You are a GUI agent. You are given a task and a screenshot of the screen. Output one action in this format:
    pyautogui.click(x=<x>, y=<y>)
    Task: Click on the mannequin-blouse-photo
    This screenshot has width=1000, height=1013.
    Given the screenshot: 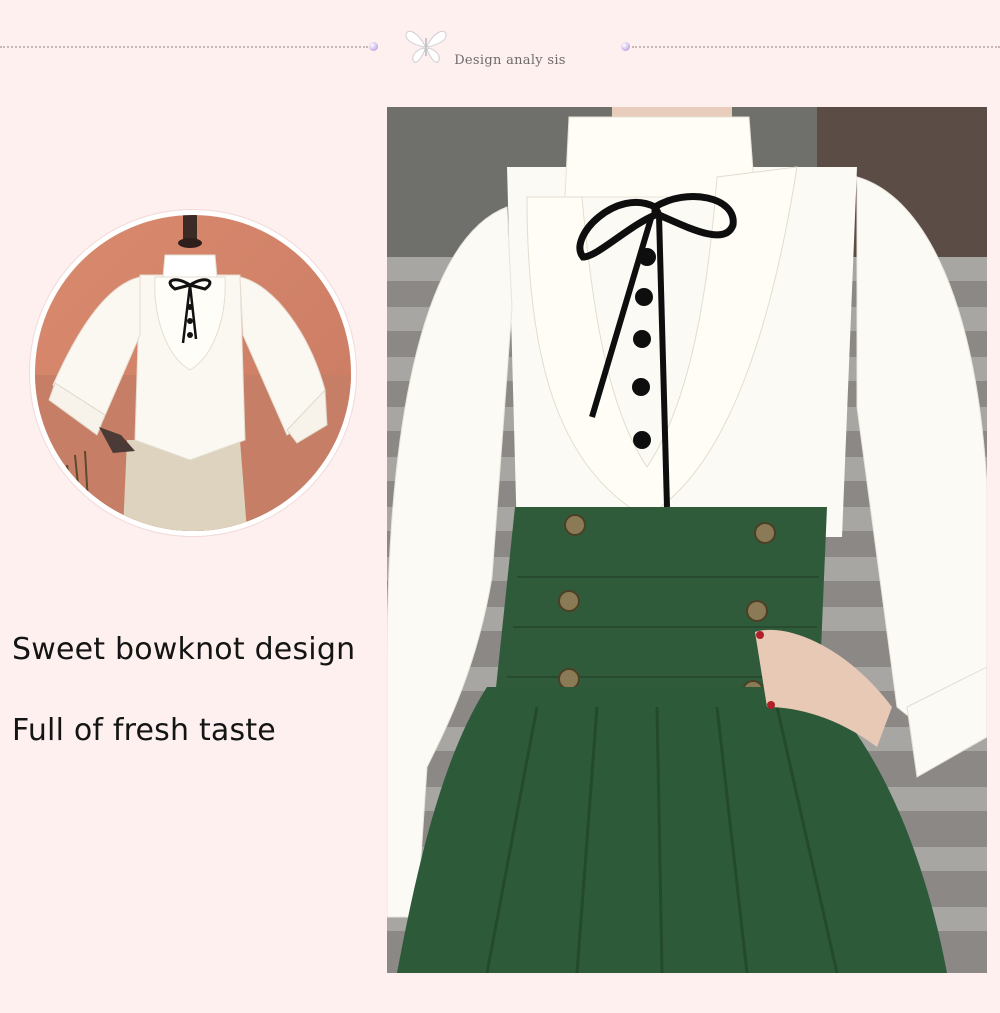 What is the action you would take?
    pyautogui.click(x=193, y=373)
    